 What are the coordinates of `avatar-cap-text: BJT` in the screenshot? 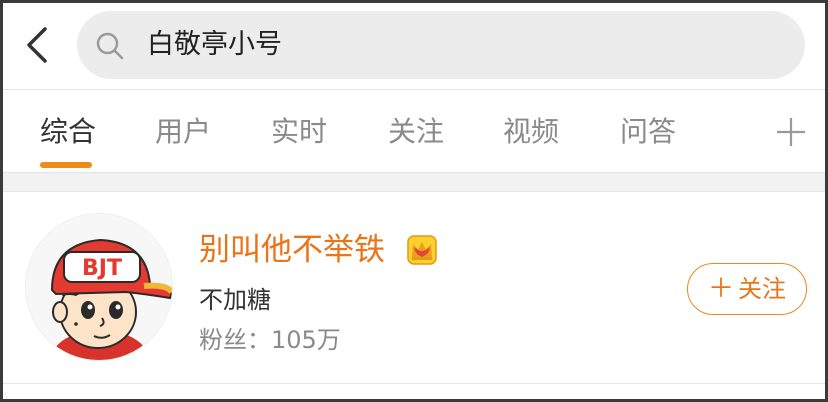 It's located at (102, 268).